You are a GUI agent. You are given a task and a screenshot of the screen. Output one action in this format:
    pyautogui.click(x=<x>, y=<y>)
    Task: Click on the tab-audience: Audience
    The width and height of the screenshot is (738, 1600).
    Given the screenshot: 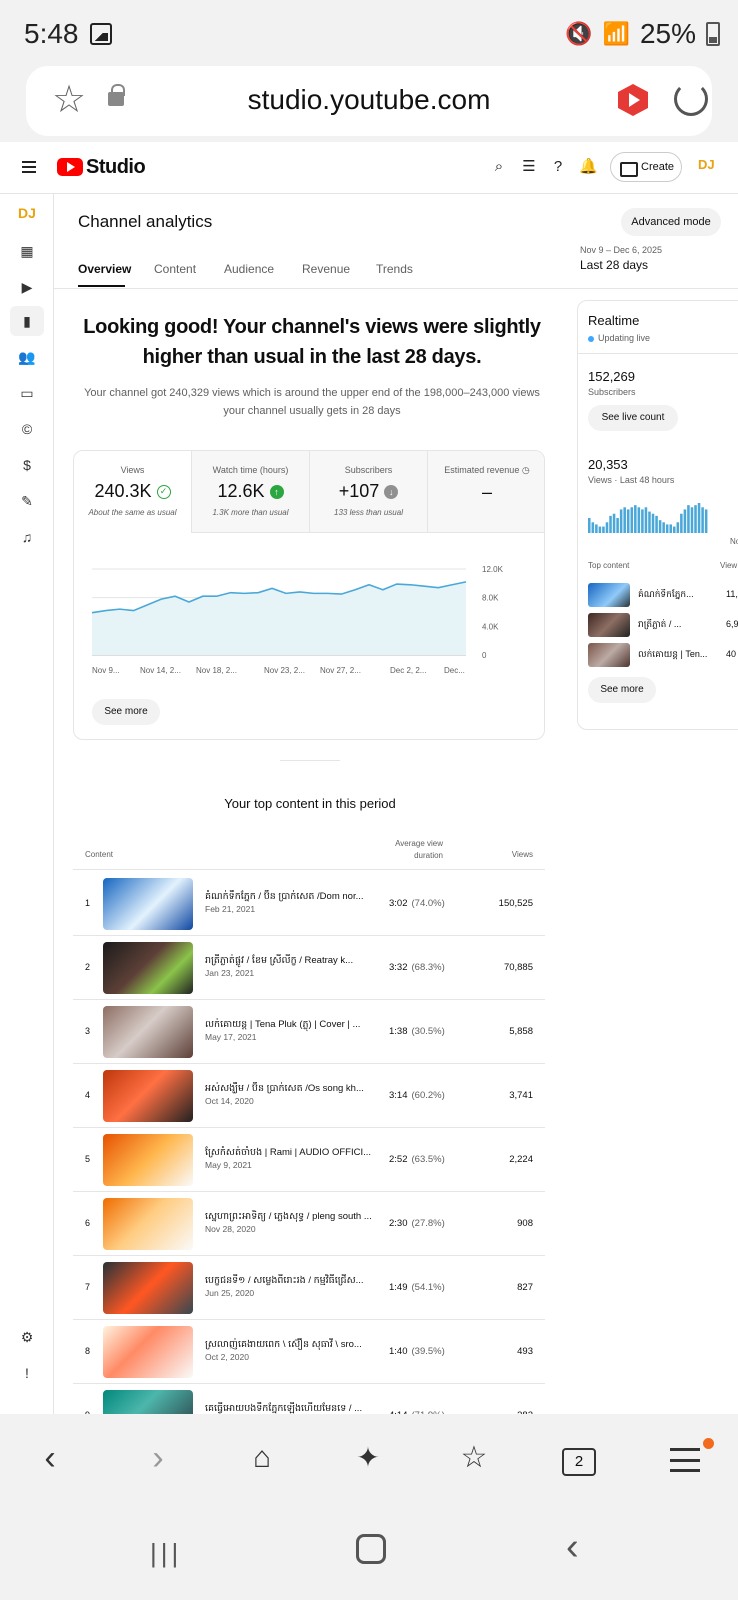 What is the action you would take?
    pyautogui.click(x=249, y=269)
    